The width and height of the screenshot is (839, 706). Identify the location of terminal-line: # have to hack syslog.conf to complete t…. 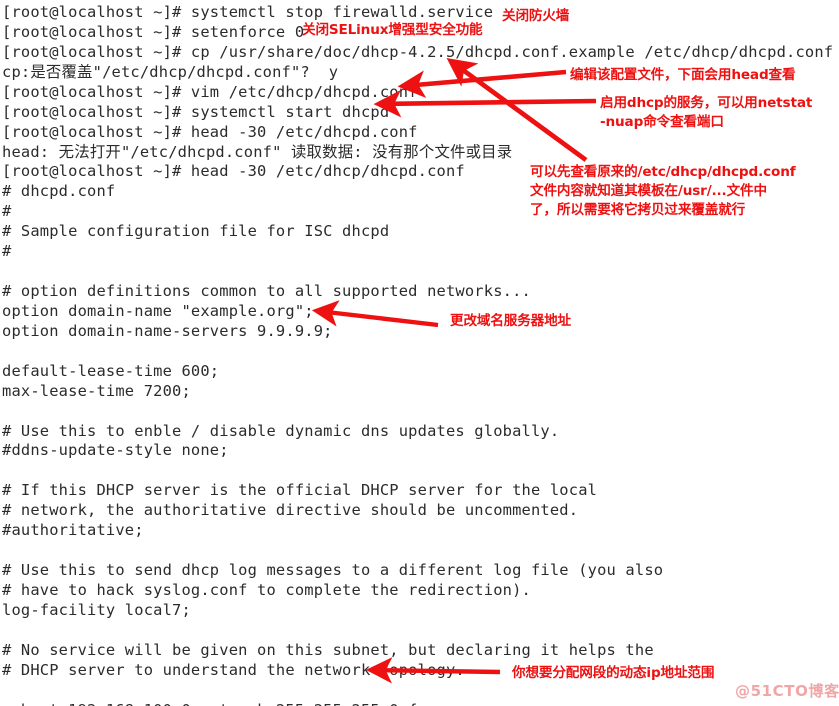
(266, 589).